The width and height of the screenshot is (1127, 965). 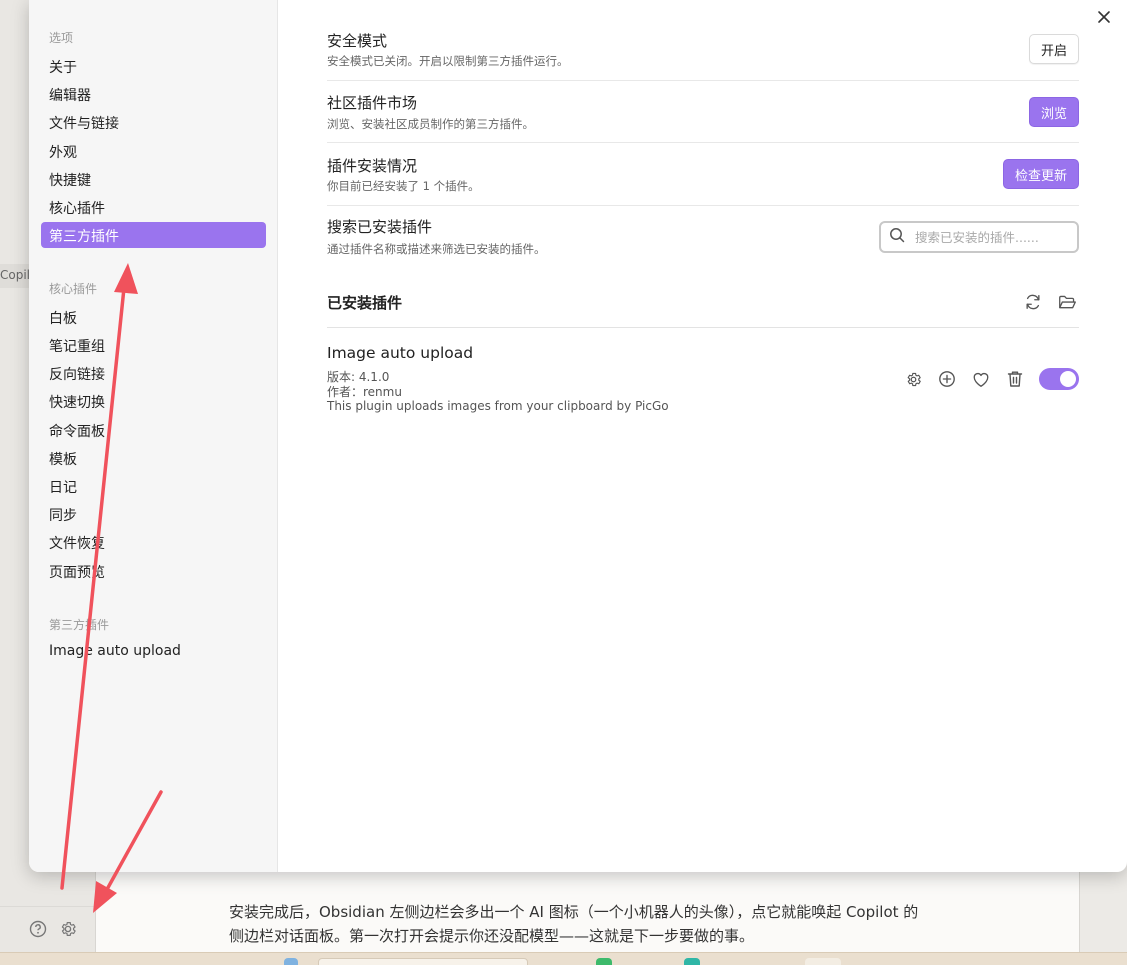 I want to click on plugin-search-box, so click(x=979, y=237).